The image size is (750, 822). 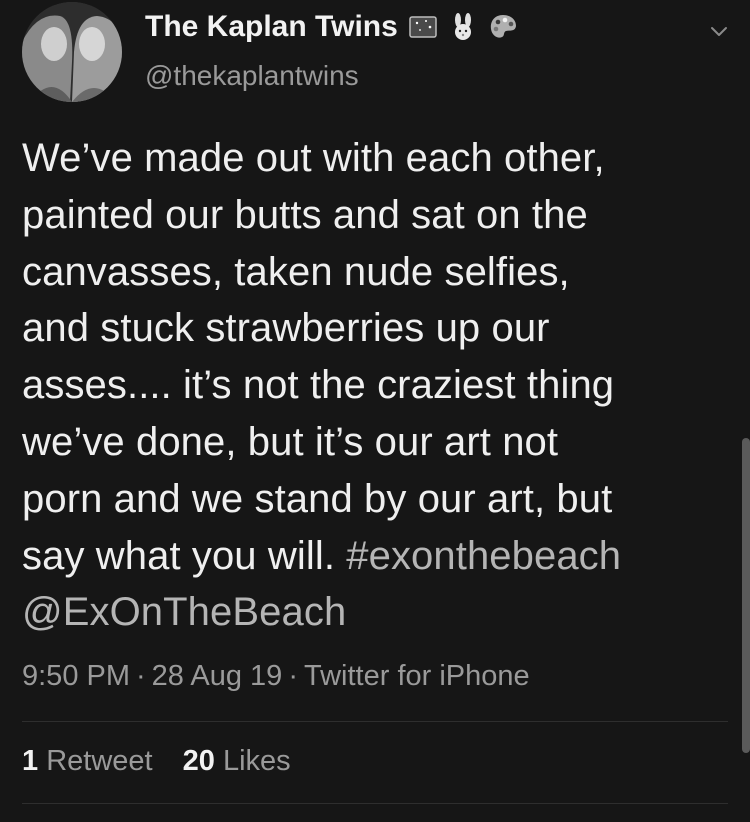 What do you see at coordinates (318, 385) in the screenshot?
I see `tweet-text-line: asses.... it’s not the craziest thing` at bounding box center [318, 385].